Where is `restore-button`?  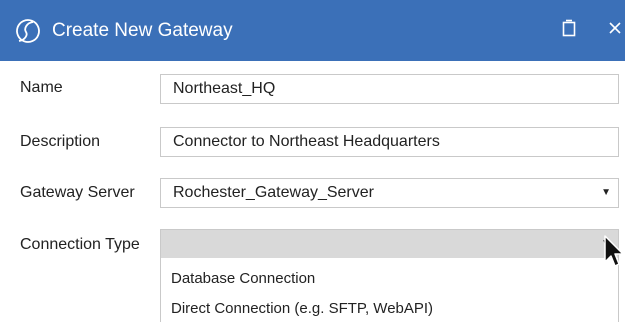 restore-button is located at coordinates (569, 30).